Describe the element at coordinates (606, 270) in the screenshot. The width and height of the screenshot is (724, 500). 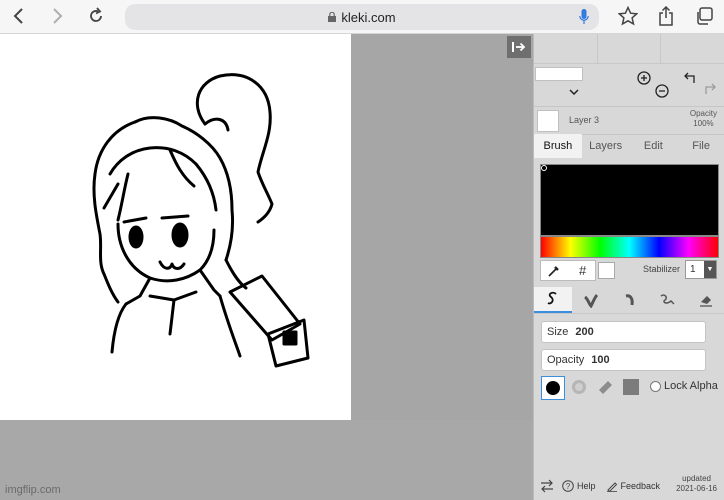
I see `secondary-color-swatch` at that location.